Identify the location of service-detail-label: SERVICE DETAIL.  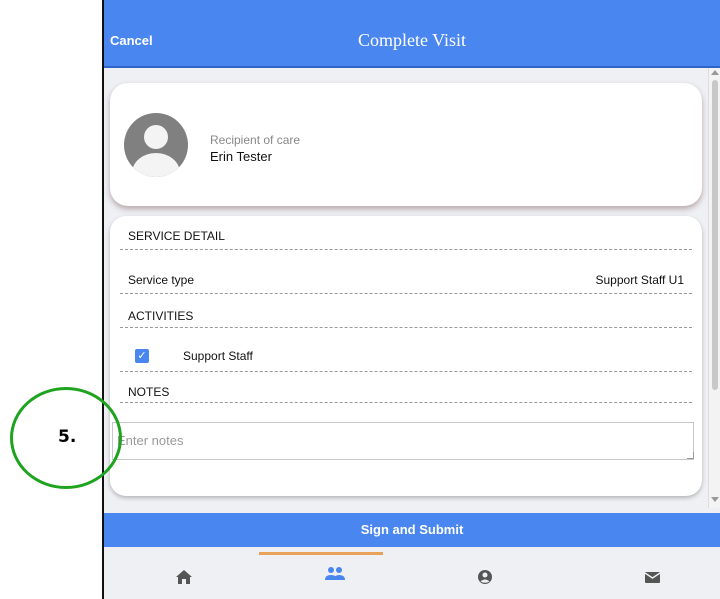
(176, 236).